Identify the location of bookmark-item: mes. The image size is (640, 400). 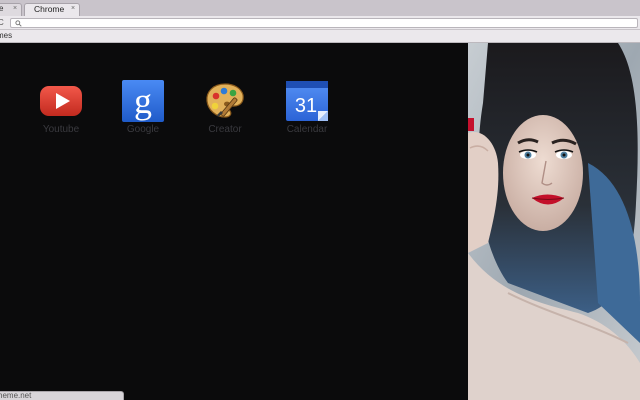
(6, 35).